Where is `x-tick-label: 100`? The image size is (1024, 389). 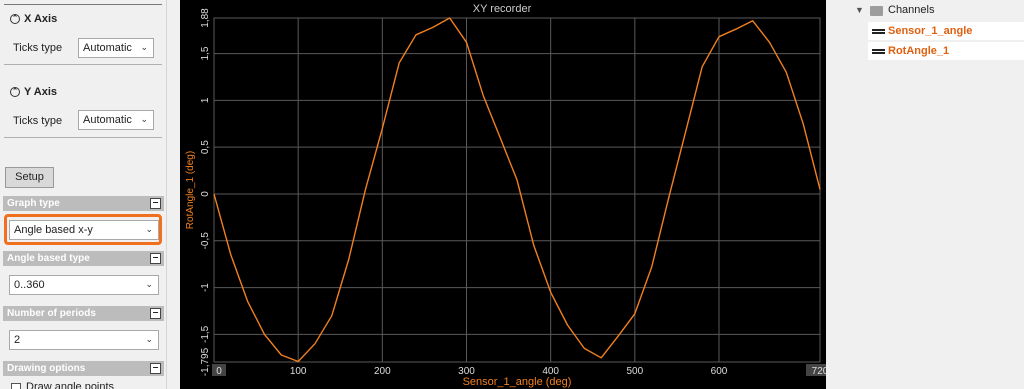
x-tick-label: 100 is located at coordinates (298, 371).